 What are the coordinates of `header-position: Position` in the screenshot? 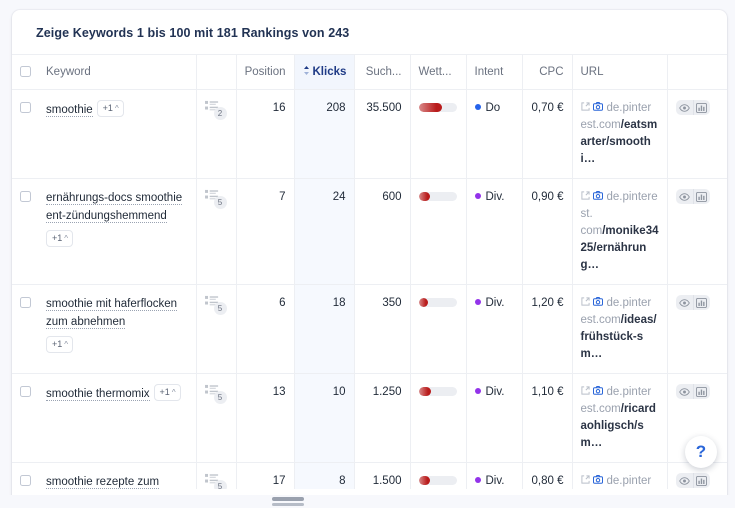 It's located at (264, 72).